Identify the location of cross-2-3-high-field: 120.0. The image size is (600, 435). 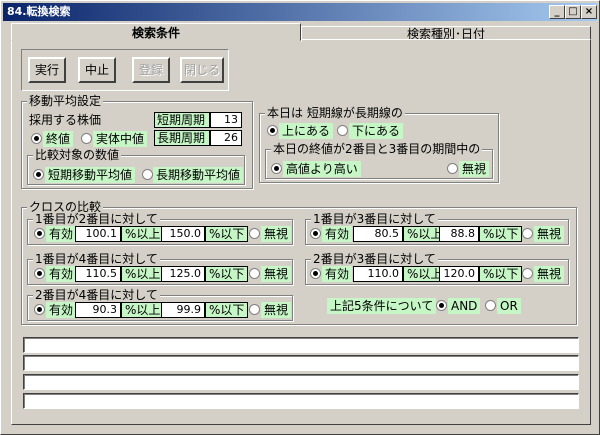
(459, 274).